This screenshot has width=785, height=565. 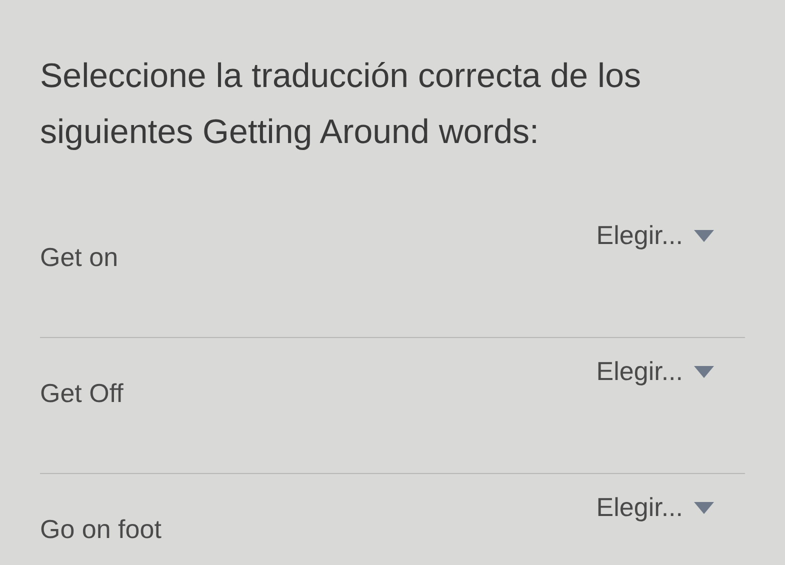 What do you see at coordinates (101, 529) in the screenshot?
I see `term-label: Go on foot` at bounding box center [101, 529].